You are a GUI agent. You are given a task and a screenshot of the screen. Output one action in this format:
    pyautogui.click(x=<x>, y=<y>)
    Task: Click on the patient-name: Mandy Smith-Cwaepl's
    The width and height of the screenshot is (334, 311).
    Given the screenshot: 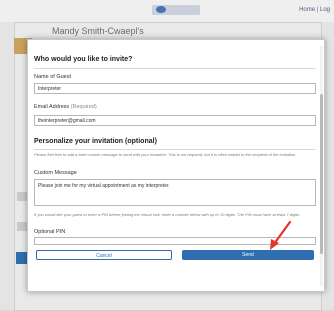 What is the action you would take?
    pyautogui.click(x=98, y=31)
    